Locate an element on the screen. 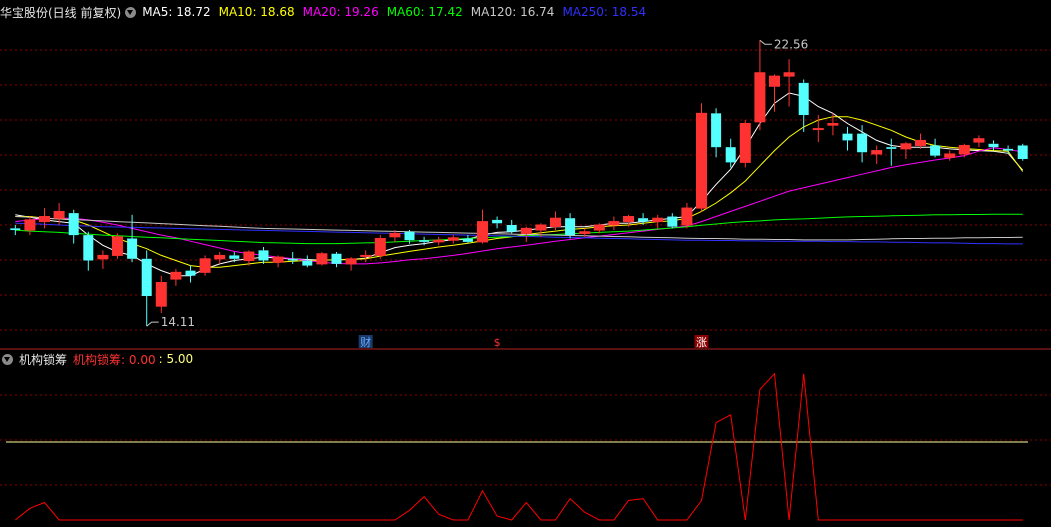 The width and height of the screenshot is (1051, 527). high-marker-line is located at coordinates (765, 42).